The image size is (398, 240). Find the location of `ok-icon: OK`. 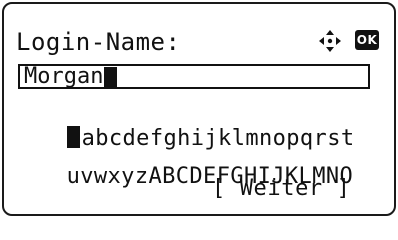

ok-icon: OK is located at coordinates (367, 40).